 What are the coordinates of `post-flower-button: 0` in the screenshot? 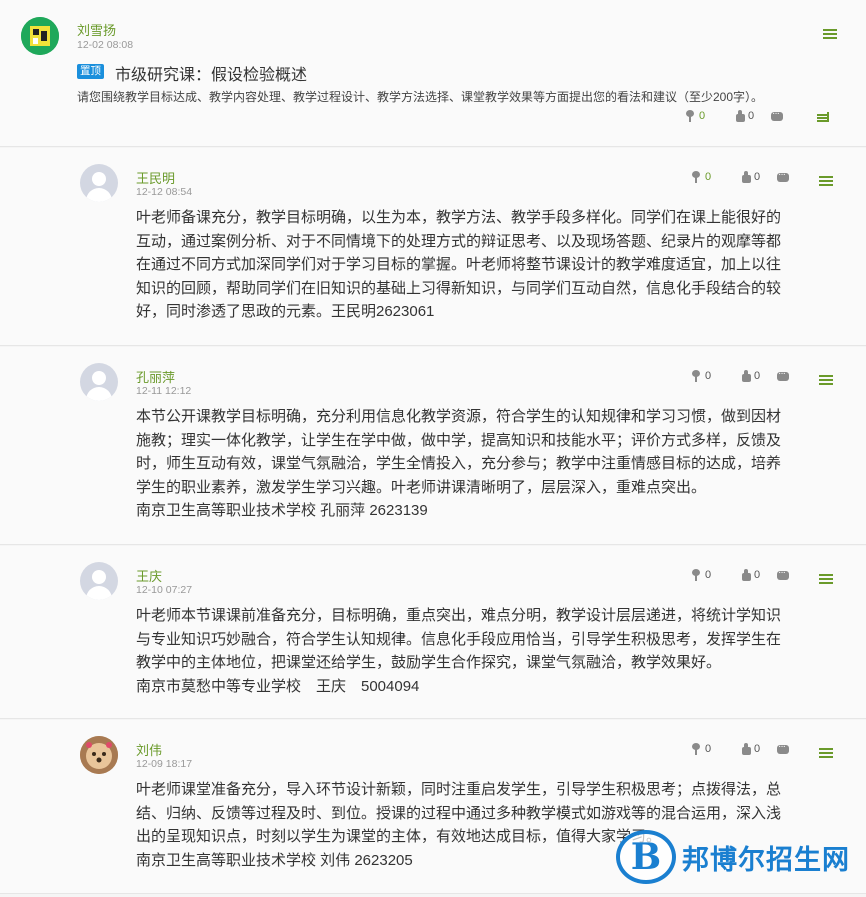 It's located at (694, 116).